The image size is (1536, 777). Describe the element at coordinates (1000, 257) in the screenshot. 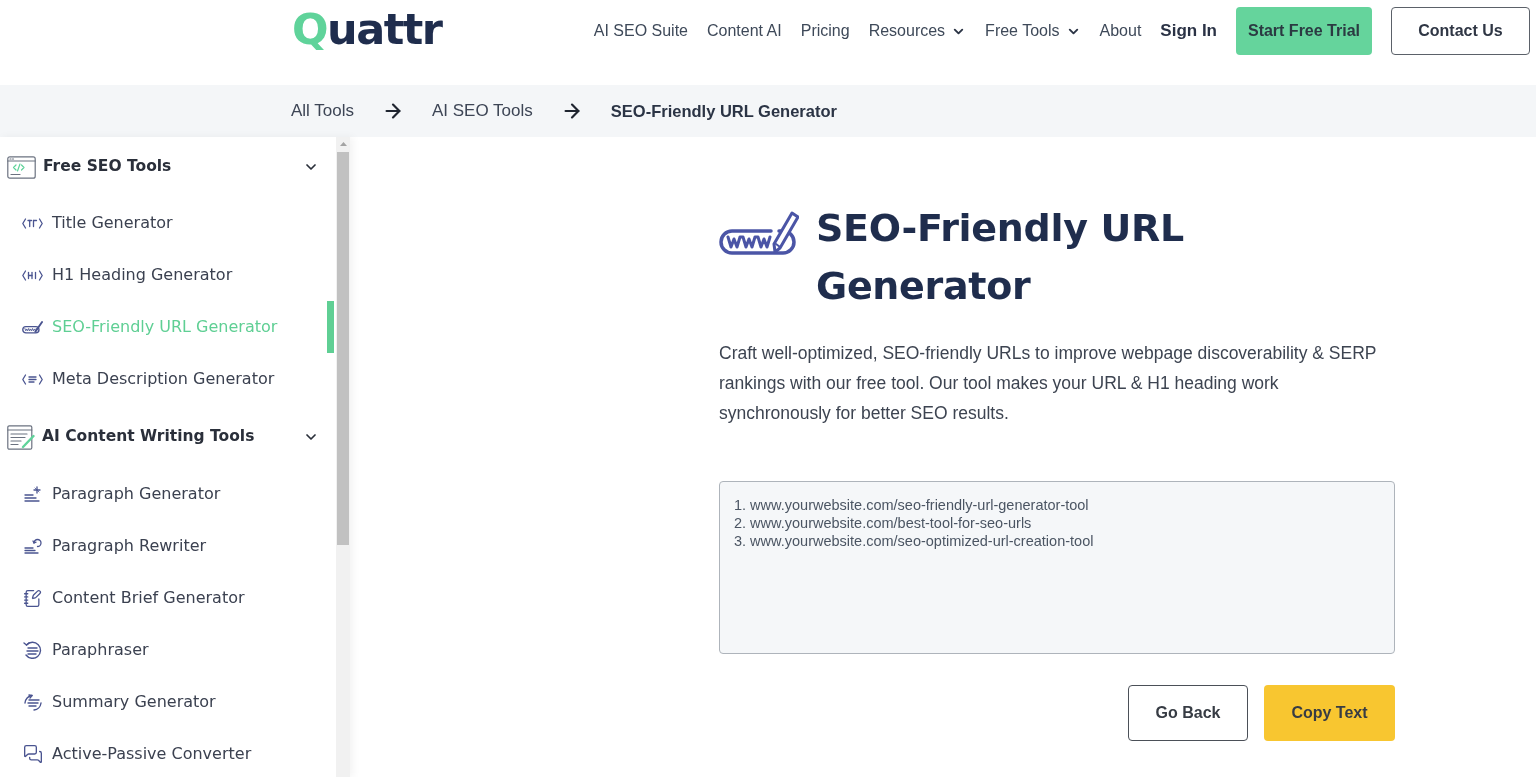

I see `page-title: SEO-Friendly URL Generator` at that location.